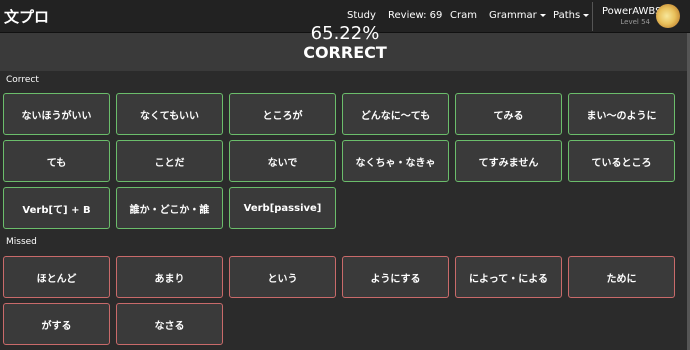  What do you see at coordinates (56, 208) in the screenshot?
I see `correct-item: Verb[て] + B` at bounding box center [56, 208].